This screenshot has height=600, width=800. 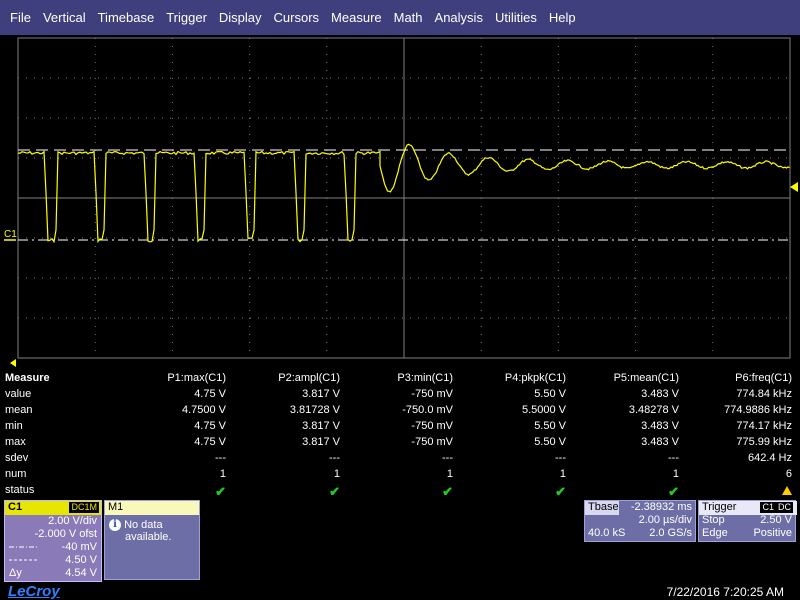 I want to click on math-m1-title: M1, so click(x=152, y=508).